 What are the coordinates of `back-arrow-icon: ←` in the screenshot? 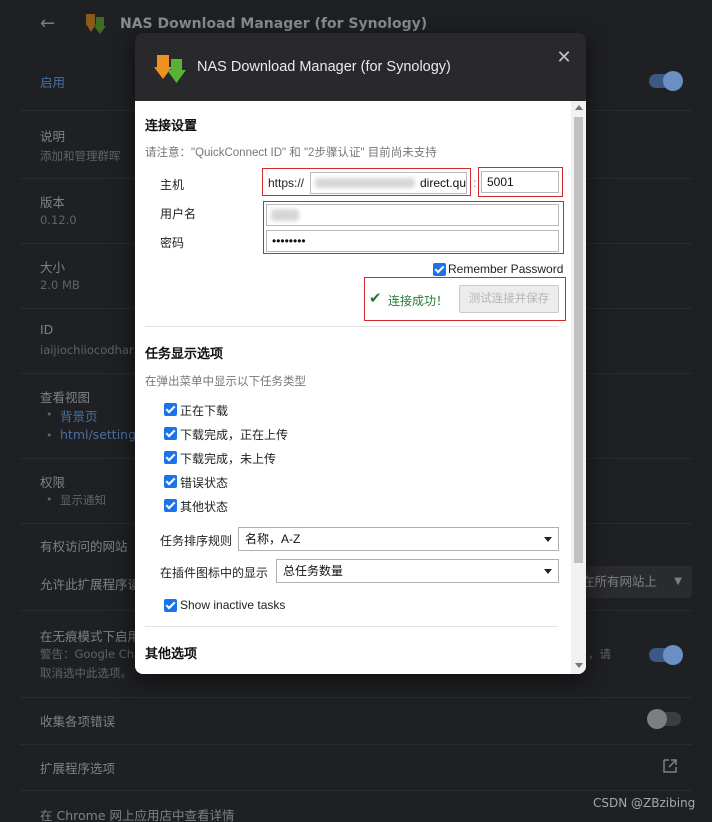 It's located at (50, 24).